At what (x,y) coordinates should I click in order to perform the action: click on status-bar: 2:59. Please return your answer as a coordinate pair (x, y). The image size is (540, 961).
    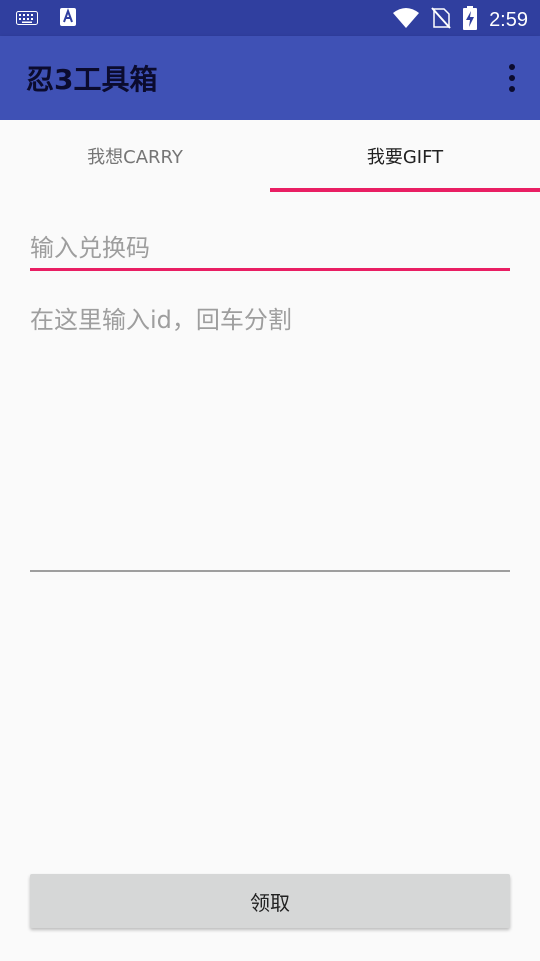
    Looking at the image, I should click on (270, 18).